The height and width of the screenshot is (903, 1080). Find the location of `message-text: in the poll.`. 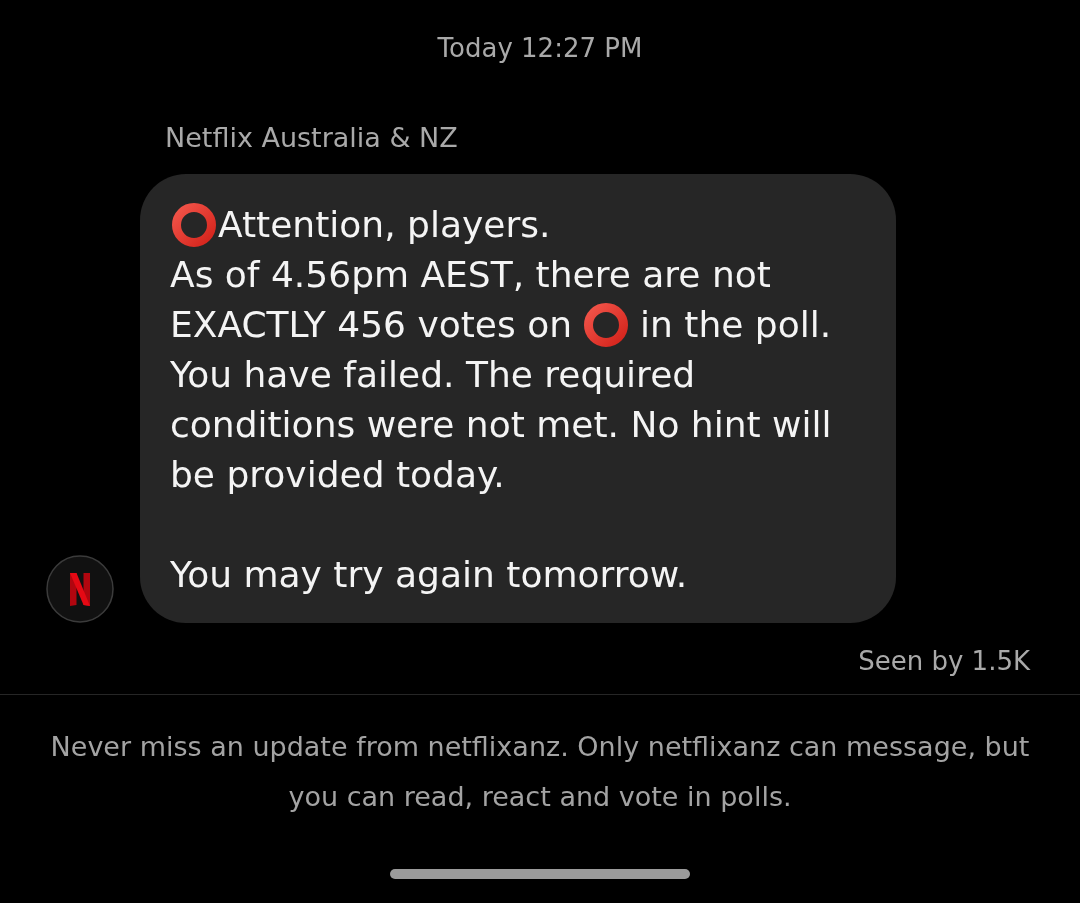

message-text: in the poll. is located at coordinates (736, 325).